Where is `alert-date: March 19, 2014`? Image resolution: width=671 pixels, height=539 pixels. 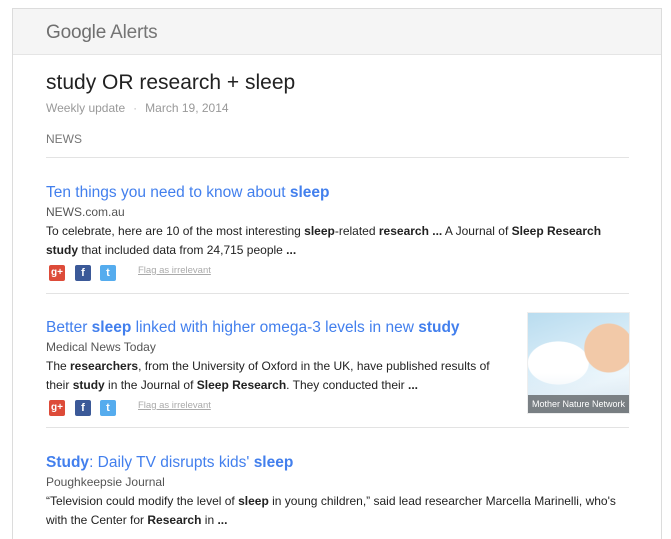 alert-date: March 19, 2014 is located at coordinates (187, 108).